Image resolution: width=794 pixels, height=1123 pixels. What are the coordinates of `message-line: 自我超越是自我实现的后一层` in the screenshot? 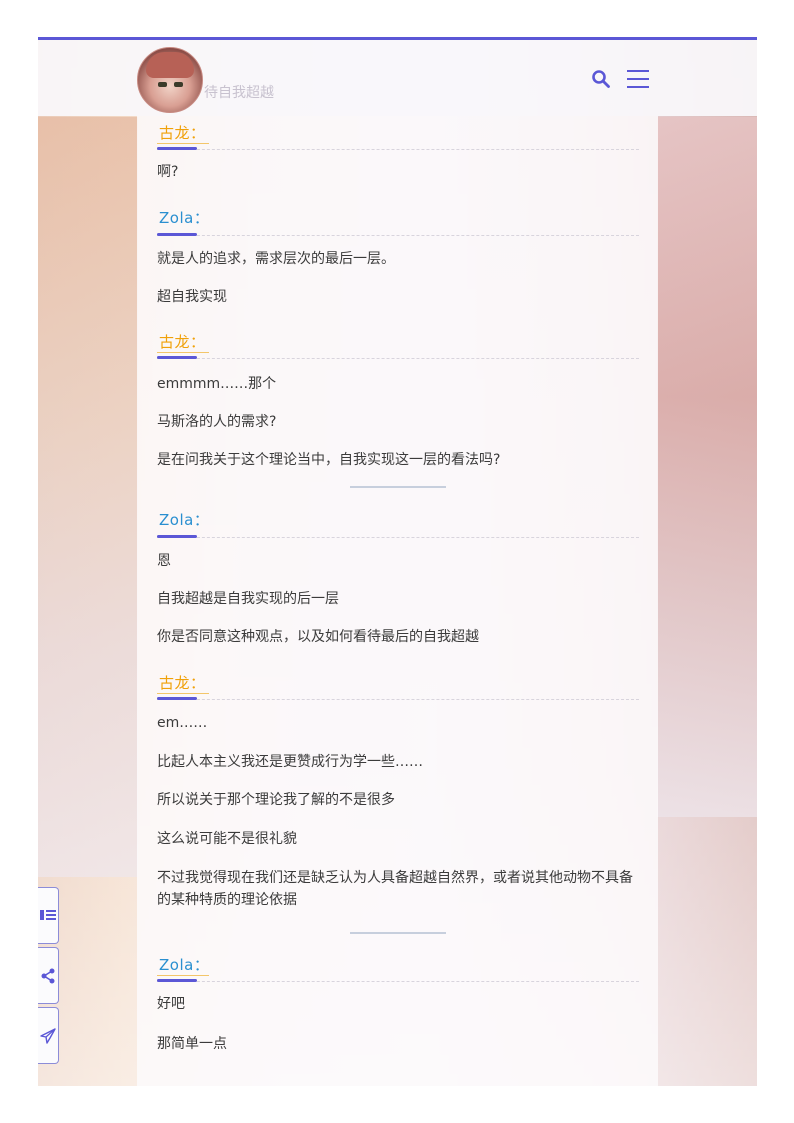 It's located at (248, 599).